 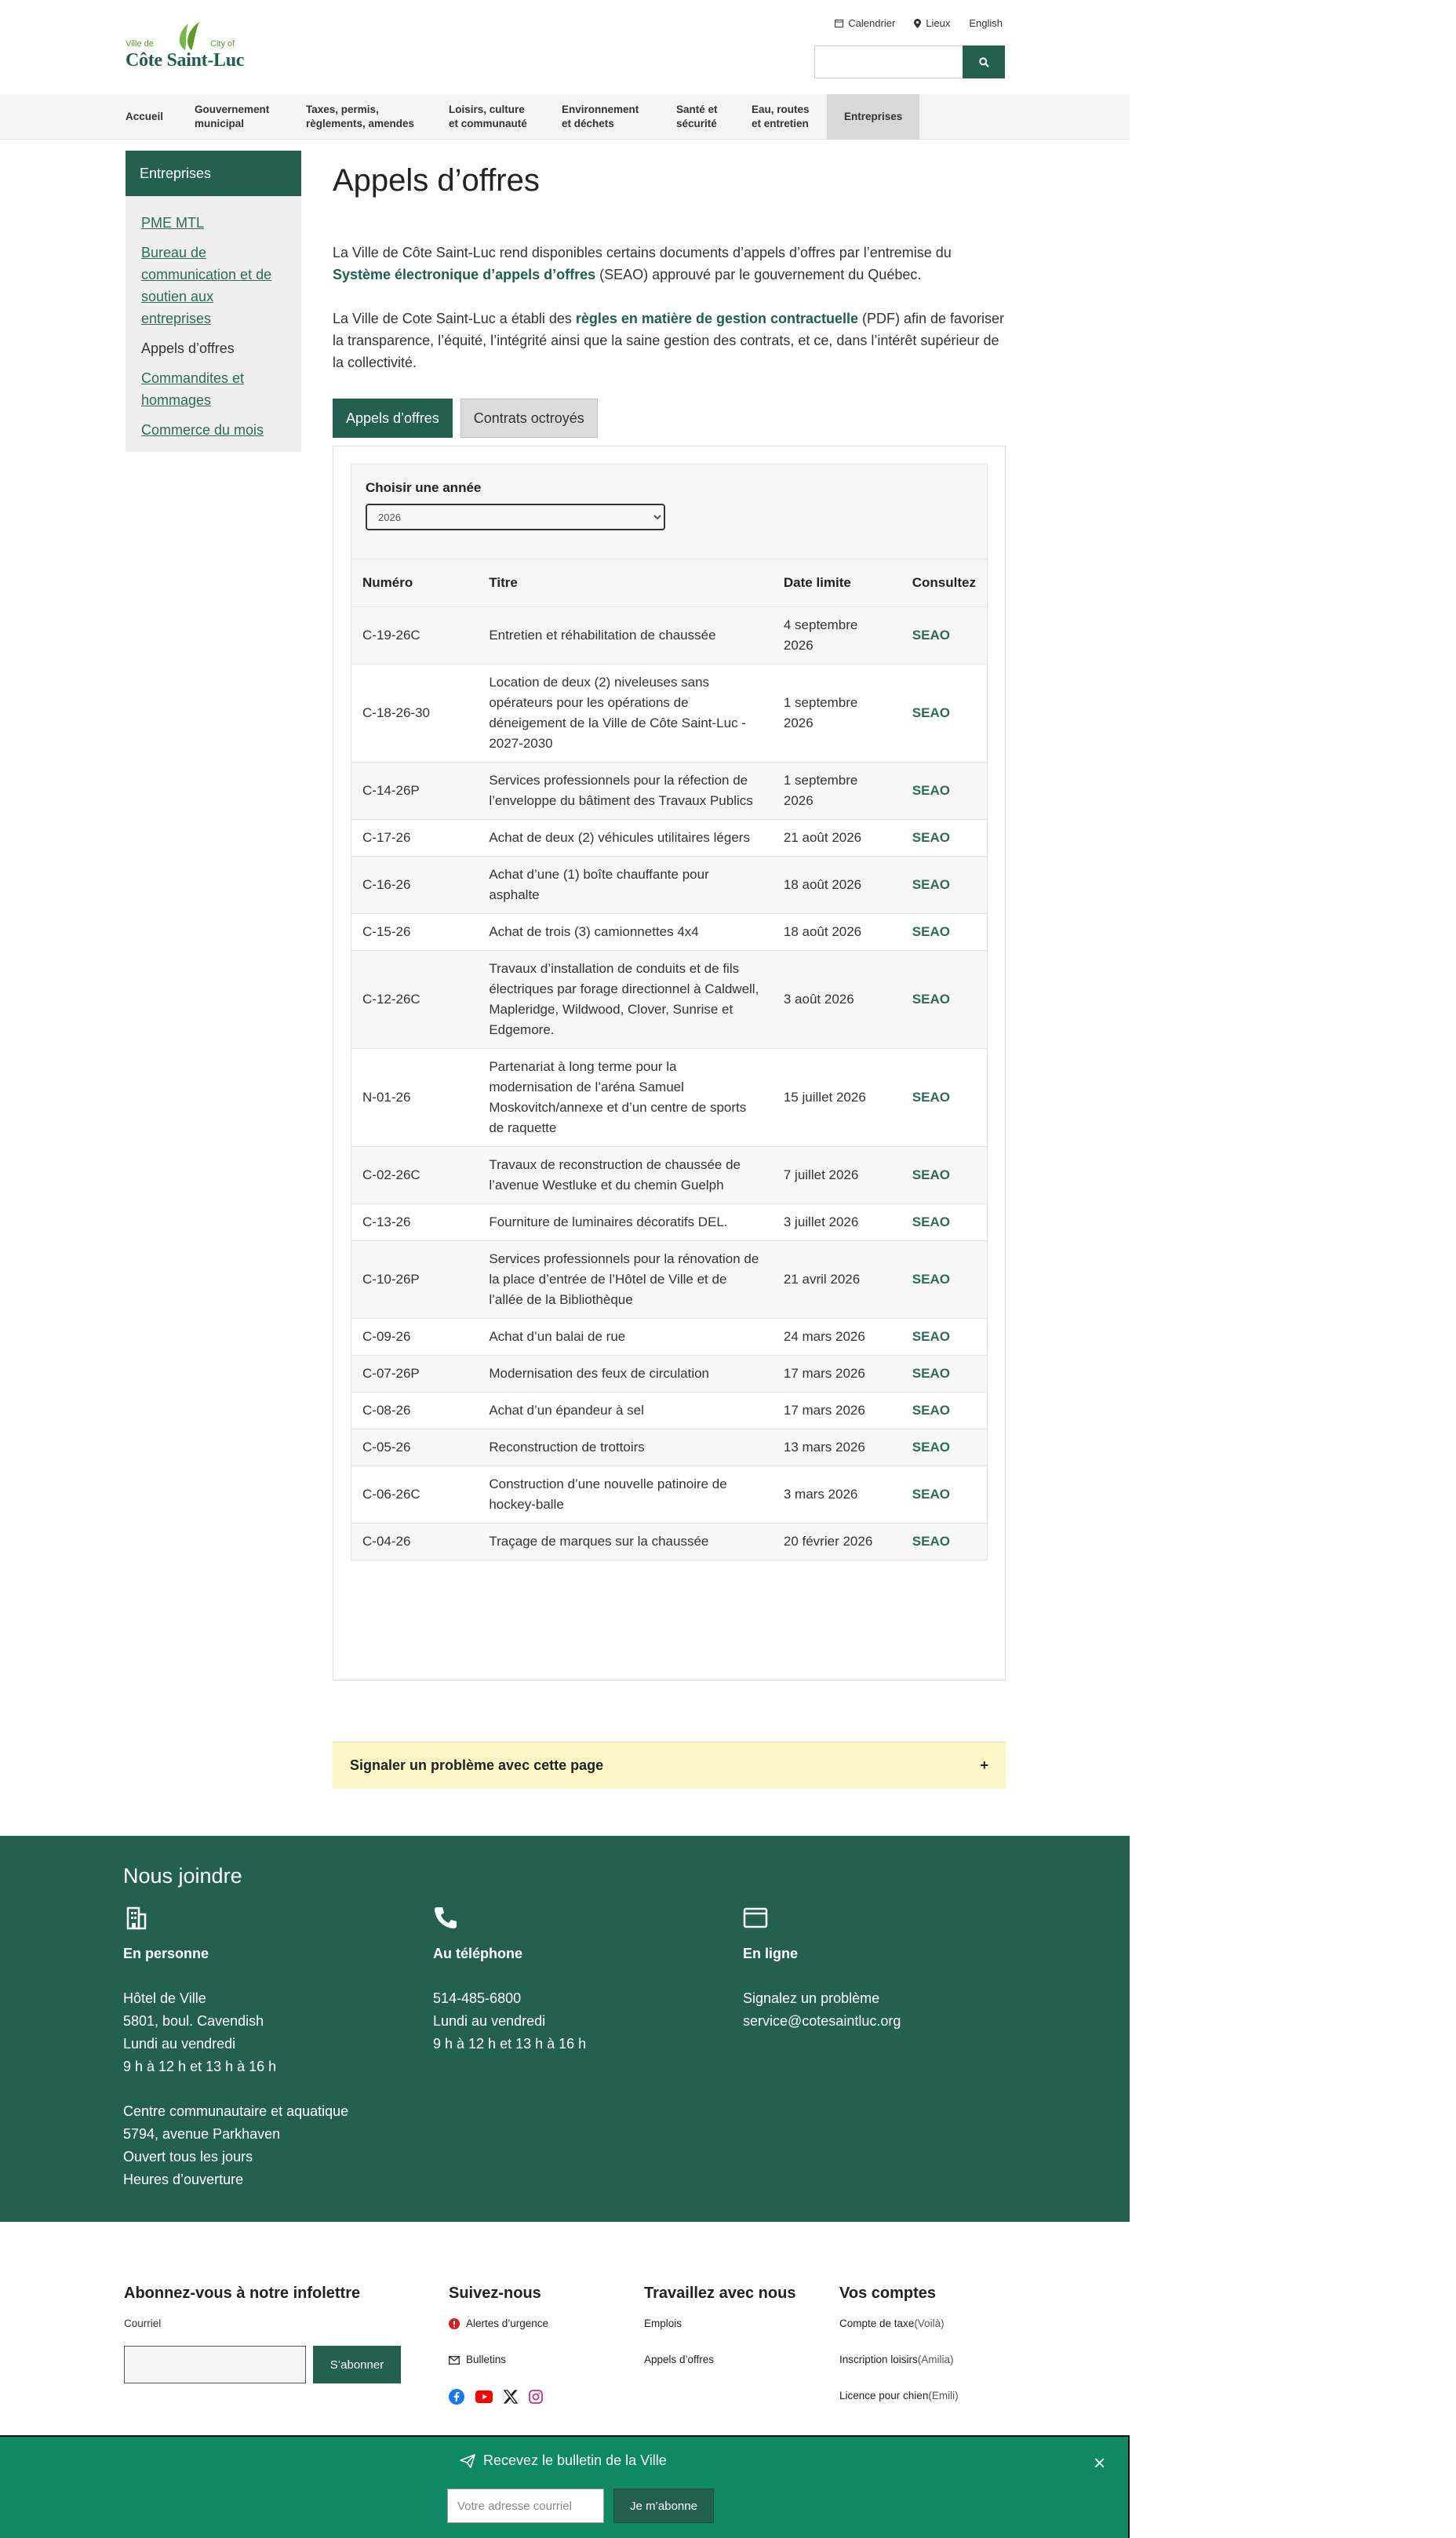 What do you see at coordinates (679, 2360) in the screenshot?
I see `footer-tenders-link: Appels d’offres` at bounding box center [679, 2360].